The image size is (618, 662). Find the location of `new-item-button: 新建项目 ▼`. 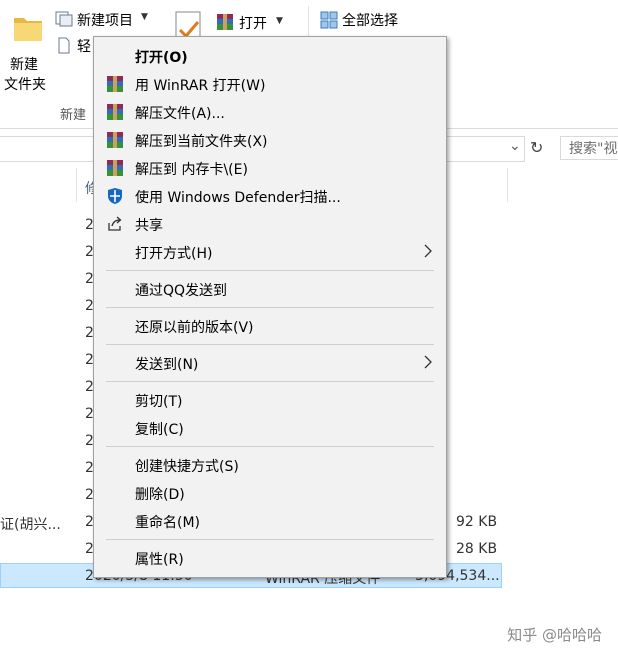

new-item-button: 新建项目 ▼ is located at coordinates (105, 20).